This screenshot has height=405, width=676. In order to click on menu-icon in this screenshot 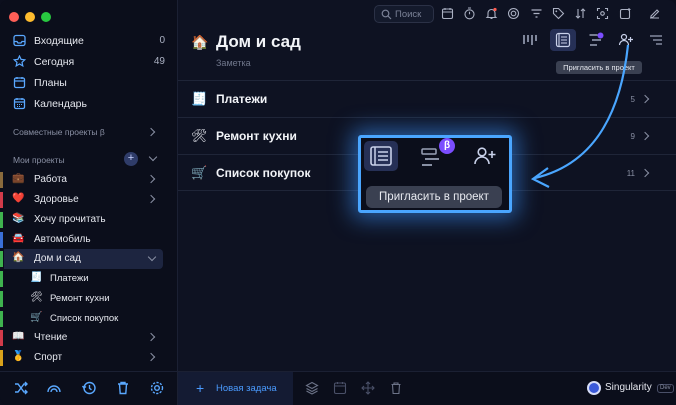, I will do `click(656, 40)`.